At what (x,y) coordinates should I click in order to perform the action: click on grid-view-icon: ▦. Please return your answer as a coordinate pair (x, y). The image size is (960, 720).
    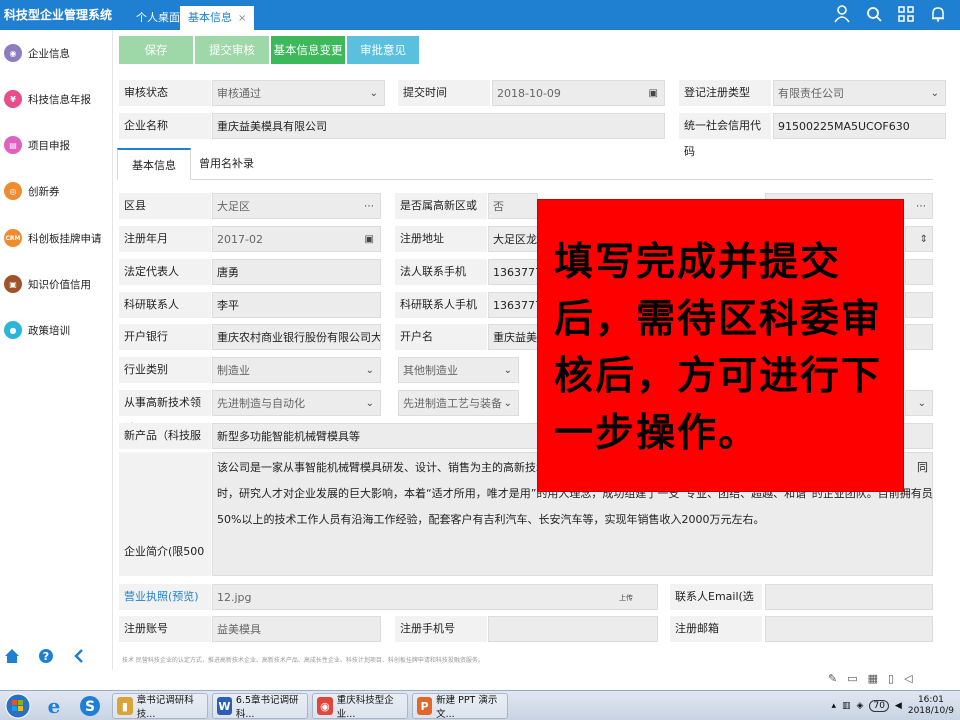
    Looking at the image, I should click on (873, 678).